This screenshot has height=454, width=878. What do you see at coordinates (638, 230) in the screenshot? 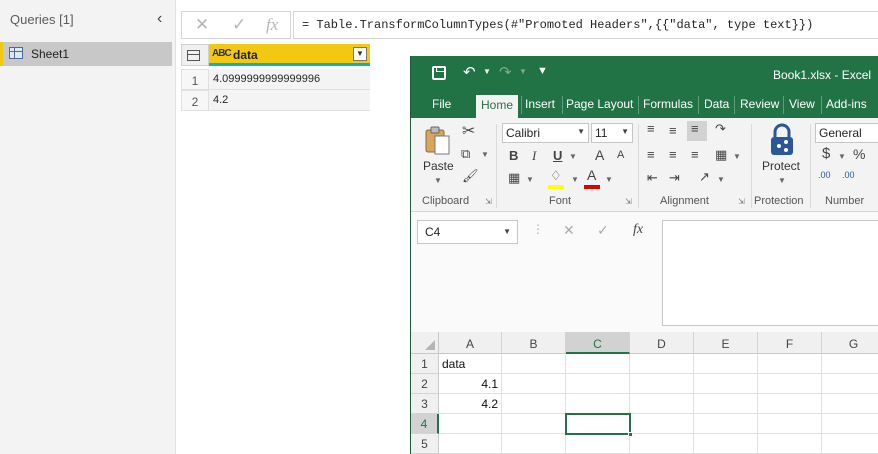
I see `insert-function-button: fx` at bounding box center [638, 230].